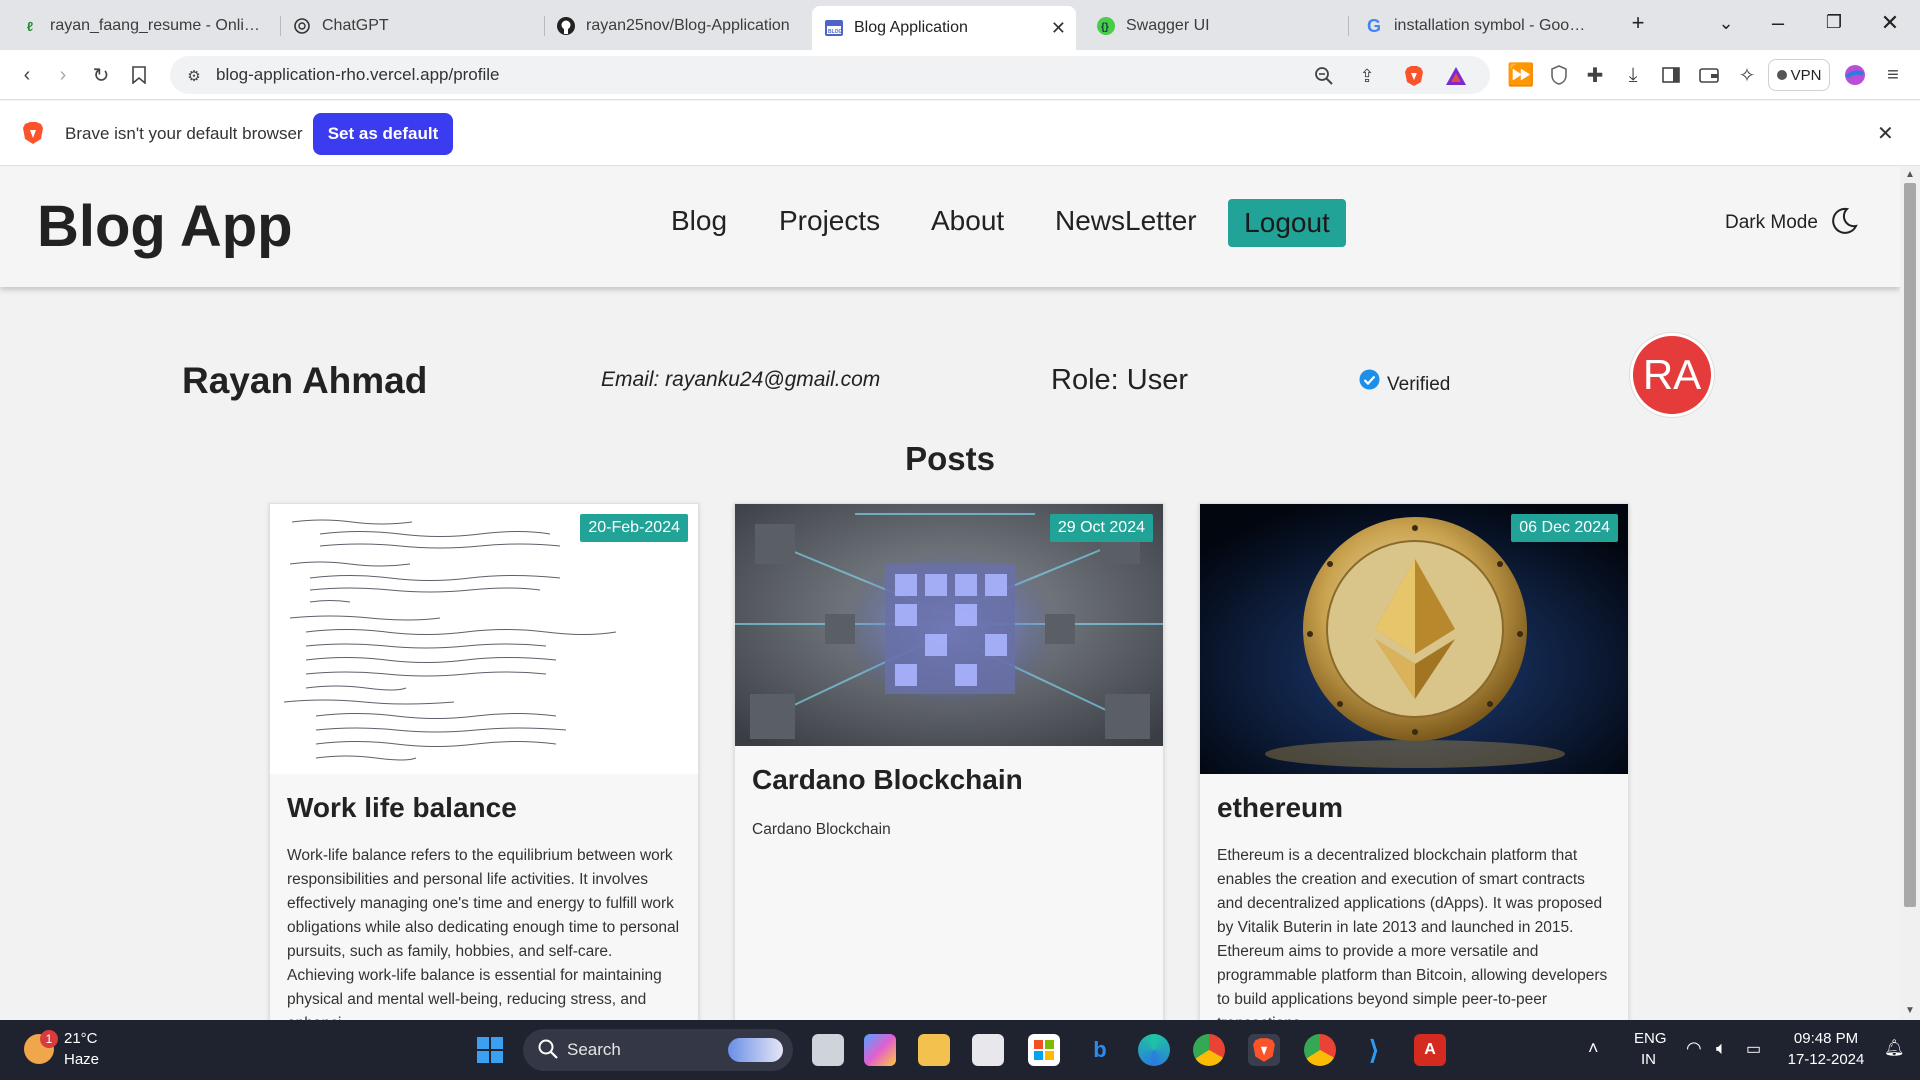 This screenshot has width=1920, height=1080. I want to click on vpn-status-icon, so click(1781, 75).